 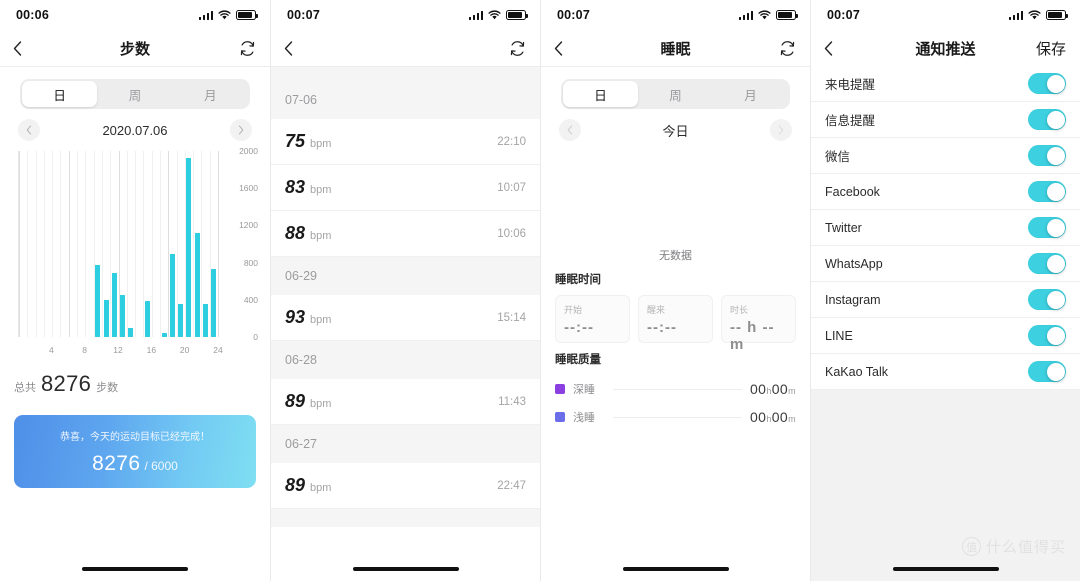 What do you see at coordinates (945, 300) in the screenshot?
I see `notification-row: Instagram` at bounding box center [945, 300].